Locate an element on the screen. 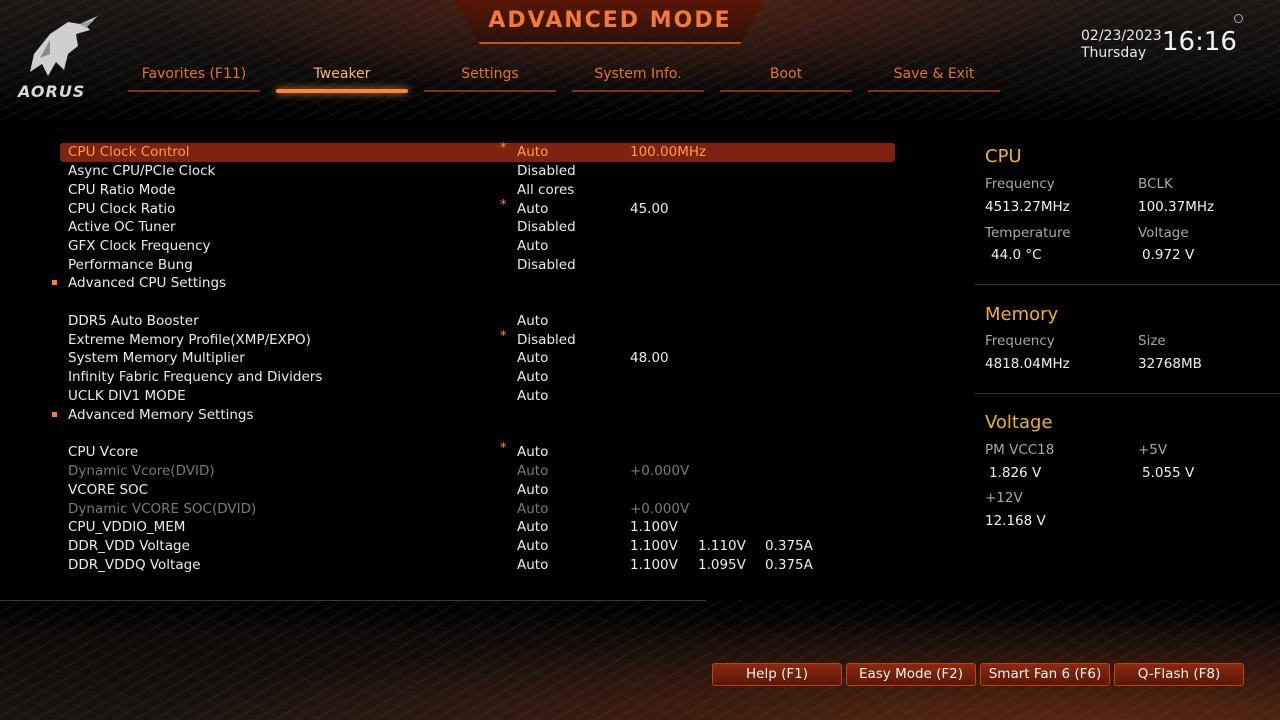  setting-label: Active OC Tuner is located at coordinates (122, 227).